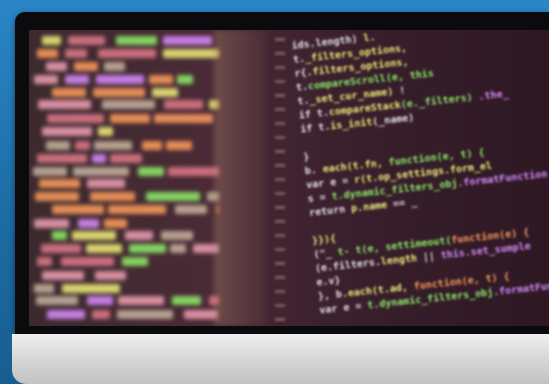 The image size is (549, 384). What do you see at coordinates (280, 359) in the screenshot?
I see `monitor-chin` at bounding box center [280, 359].